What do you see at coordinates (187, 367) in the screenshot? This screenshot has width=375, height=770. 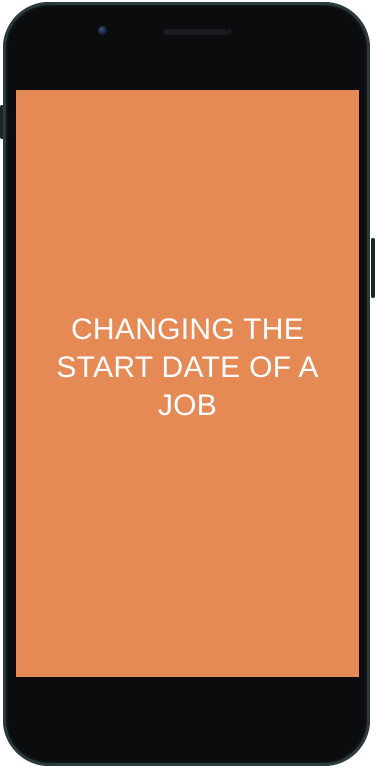 I see `splash-title: CHANGING THE START DATE OF A JOB` at bounding box center [187, 367].